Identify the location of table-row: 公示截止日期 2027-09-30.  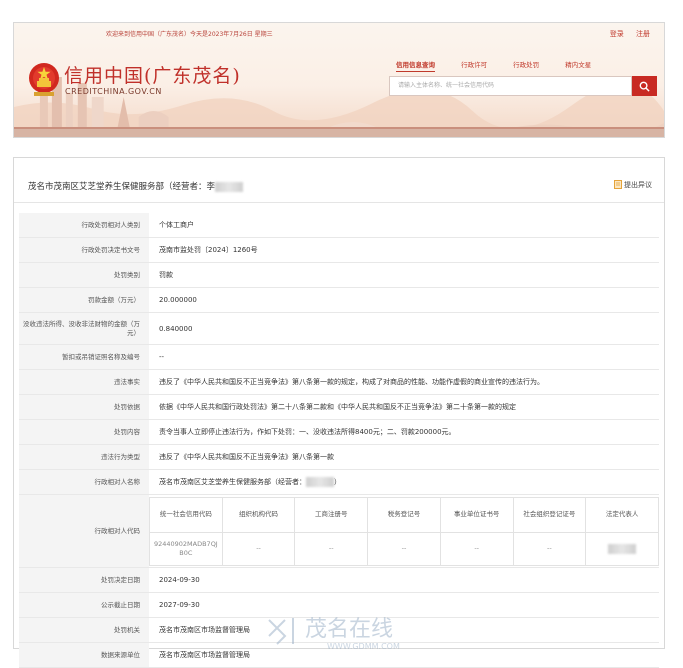
(339, 605).